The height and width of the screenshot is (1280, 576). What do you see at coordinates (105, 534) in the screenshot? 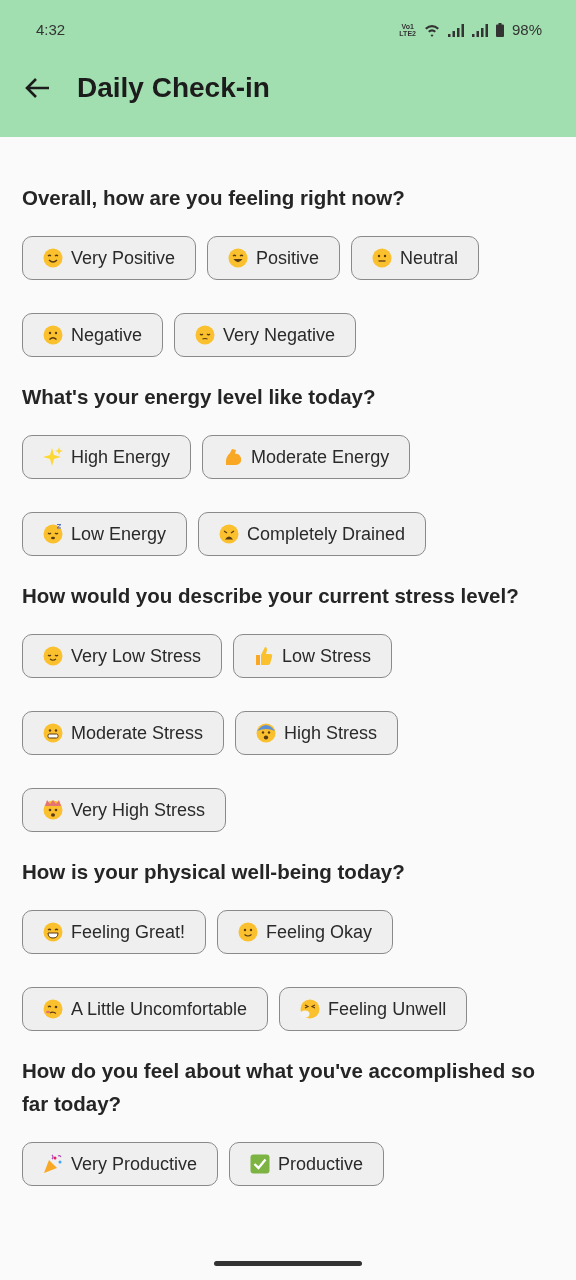
I see `option-chip: Low Energy` at bounding box center [105, 534].